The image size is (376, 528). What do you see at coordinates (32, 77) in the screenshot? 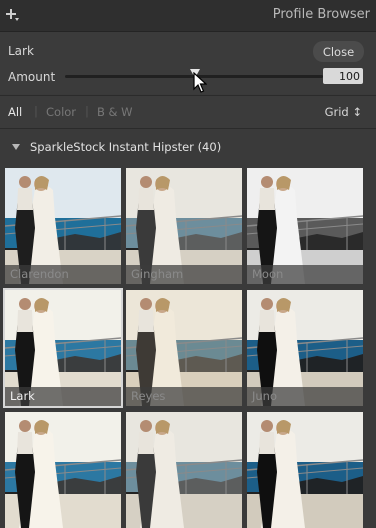
I see `amount-label: Amount` at bounding box center [32, 77].